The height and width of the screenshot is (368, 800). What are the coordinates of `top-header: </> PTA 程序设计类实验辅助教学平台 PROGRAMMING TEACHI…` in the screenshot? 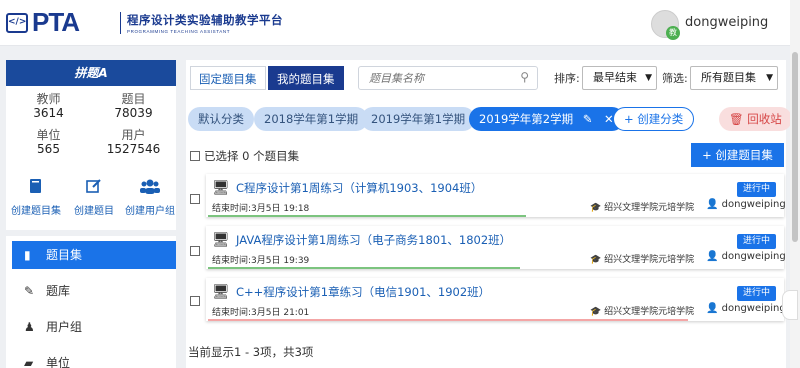 It's located at (400, 23).